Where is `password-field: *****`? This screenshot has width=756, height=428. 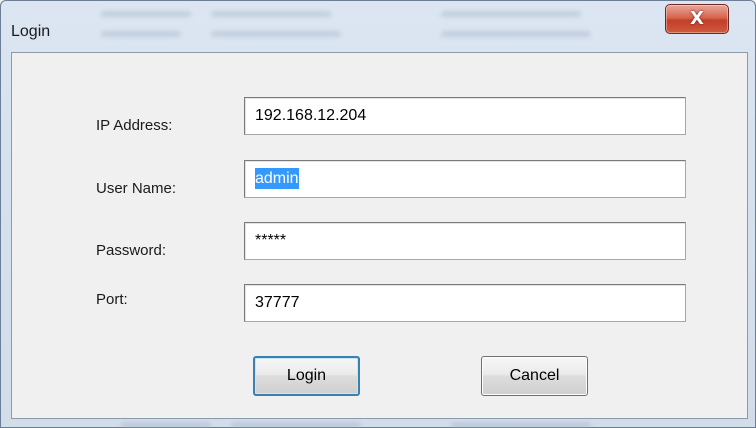
password-field: ***** is located at coordinates (465, 241).